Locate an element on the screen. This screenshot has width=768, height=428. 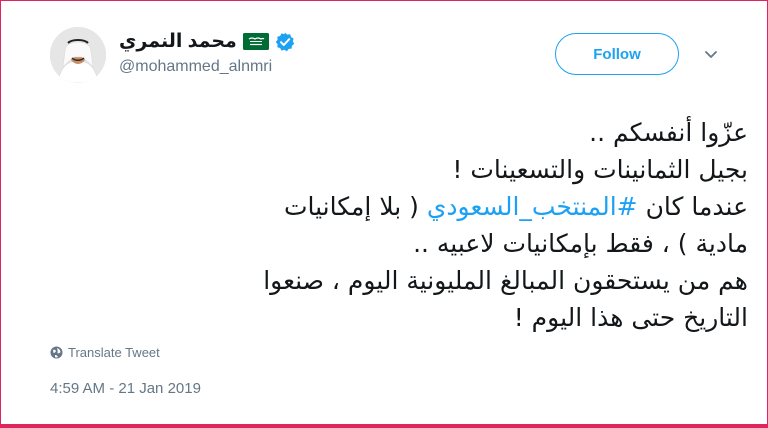
verified-badge-icon is located at coordinates (285, 42).